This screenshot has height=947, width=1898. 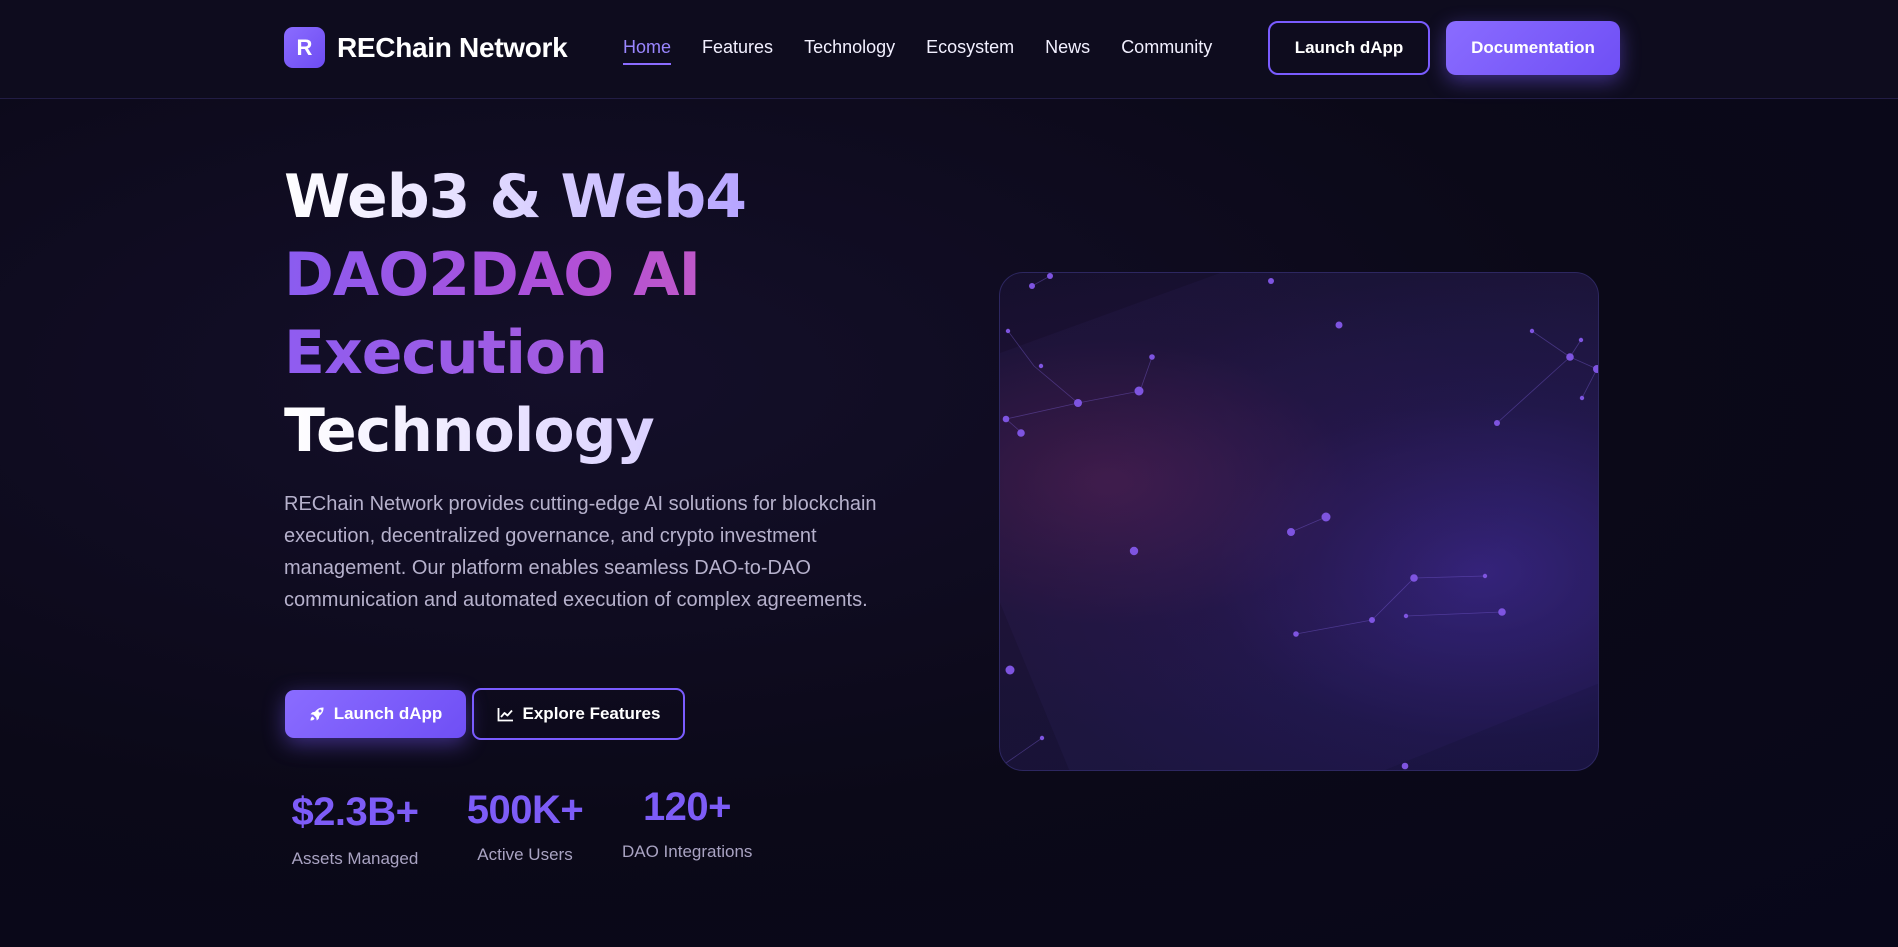 What do you see at coordinates (1533, 48) in the screenshot?
I see `header-documentation-button: Documentation` at bounding box center [1533, 48].